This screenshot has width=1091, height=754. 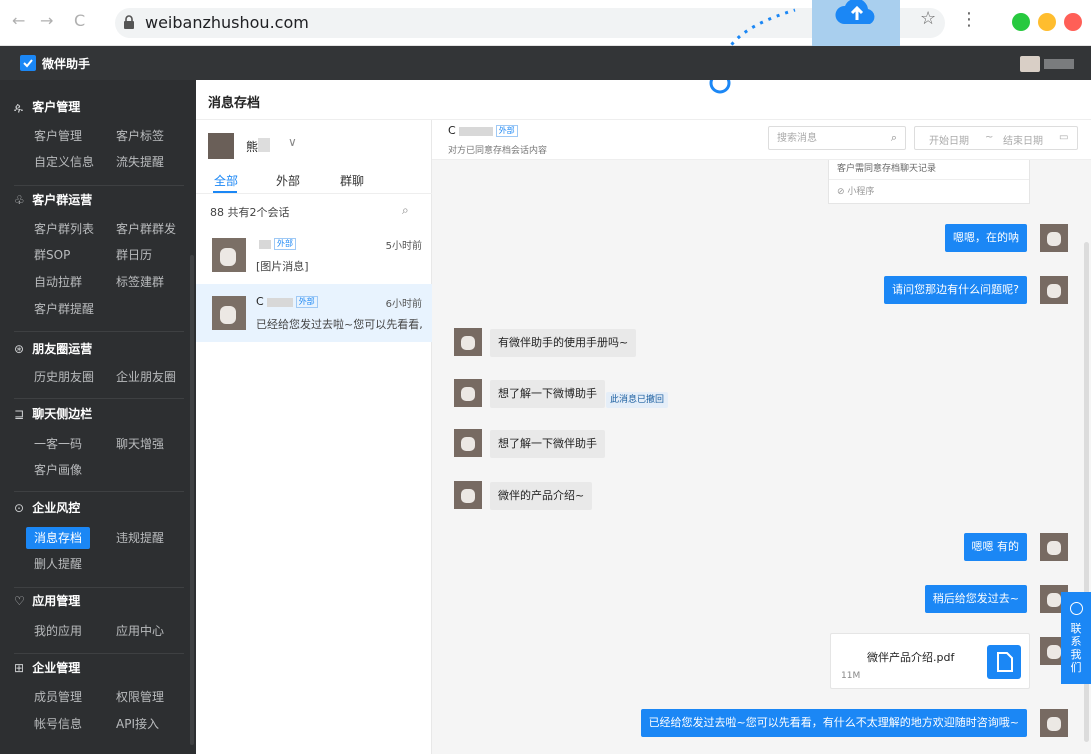 What do you see at coordinates (1047, 22) in the screenshot?
I see `window-minimize-dot` at bounding box center [1047, 22].